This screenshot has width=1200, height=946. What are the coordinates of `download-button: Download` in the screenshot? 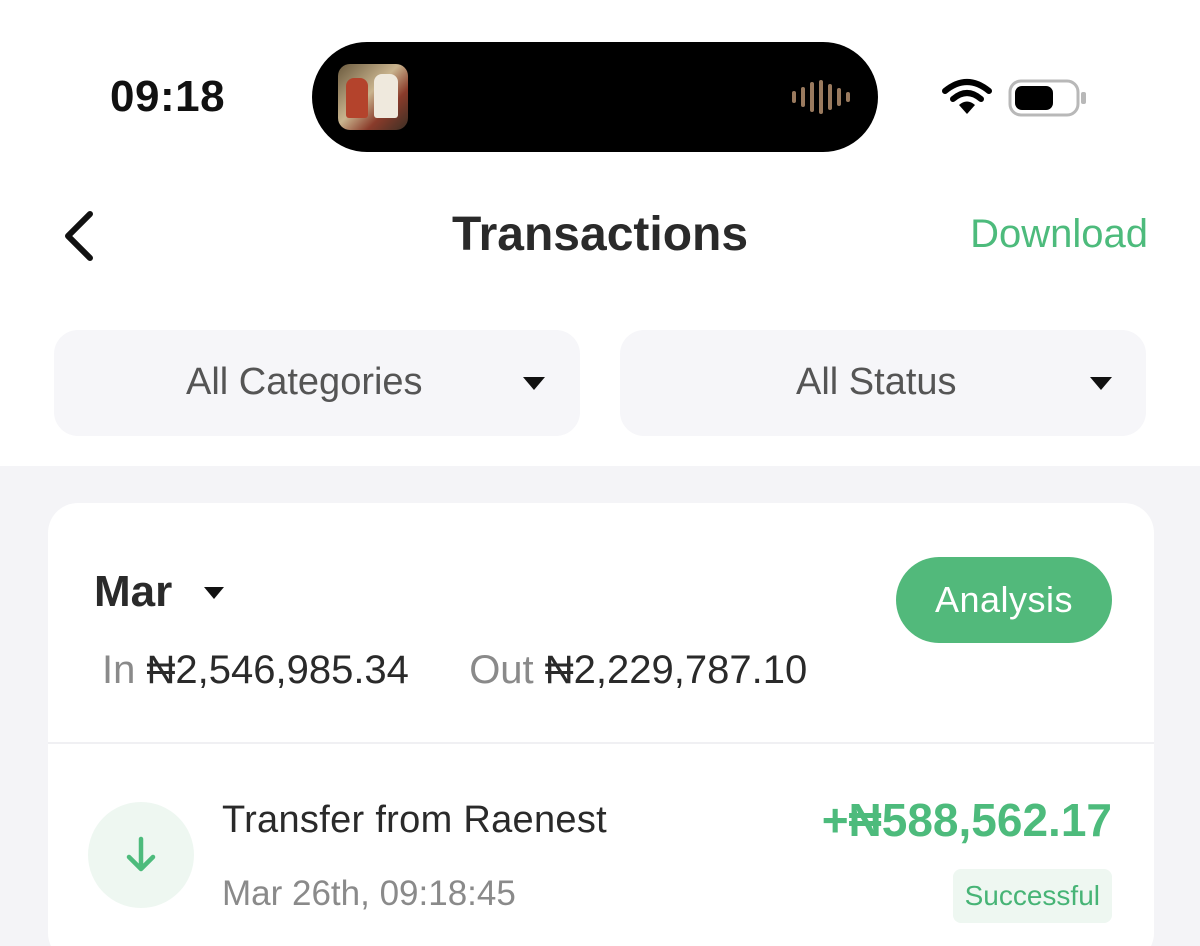 It's located at (1059, 234).